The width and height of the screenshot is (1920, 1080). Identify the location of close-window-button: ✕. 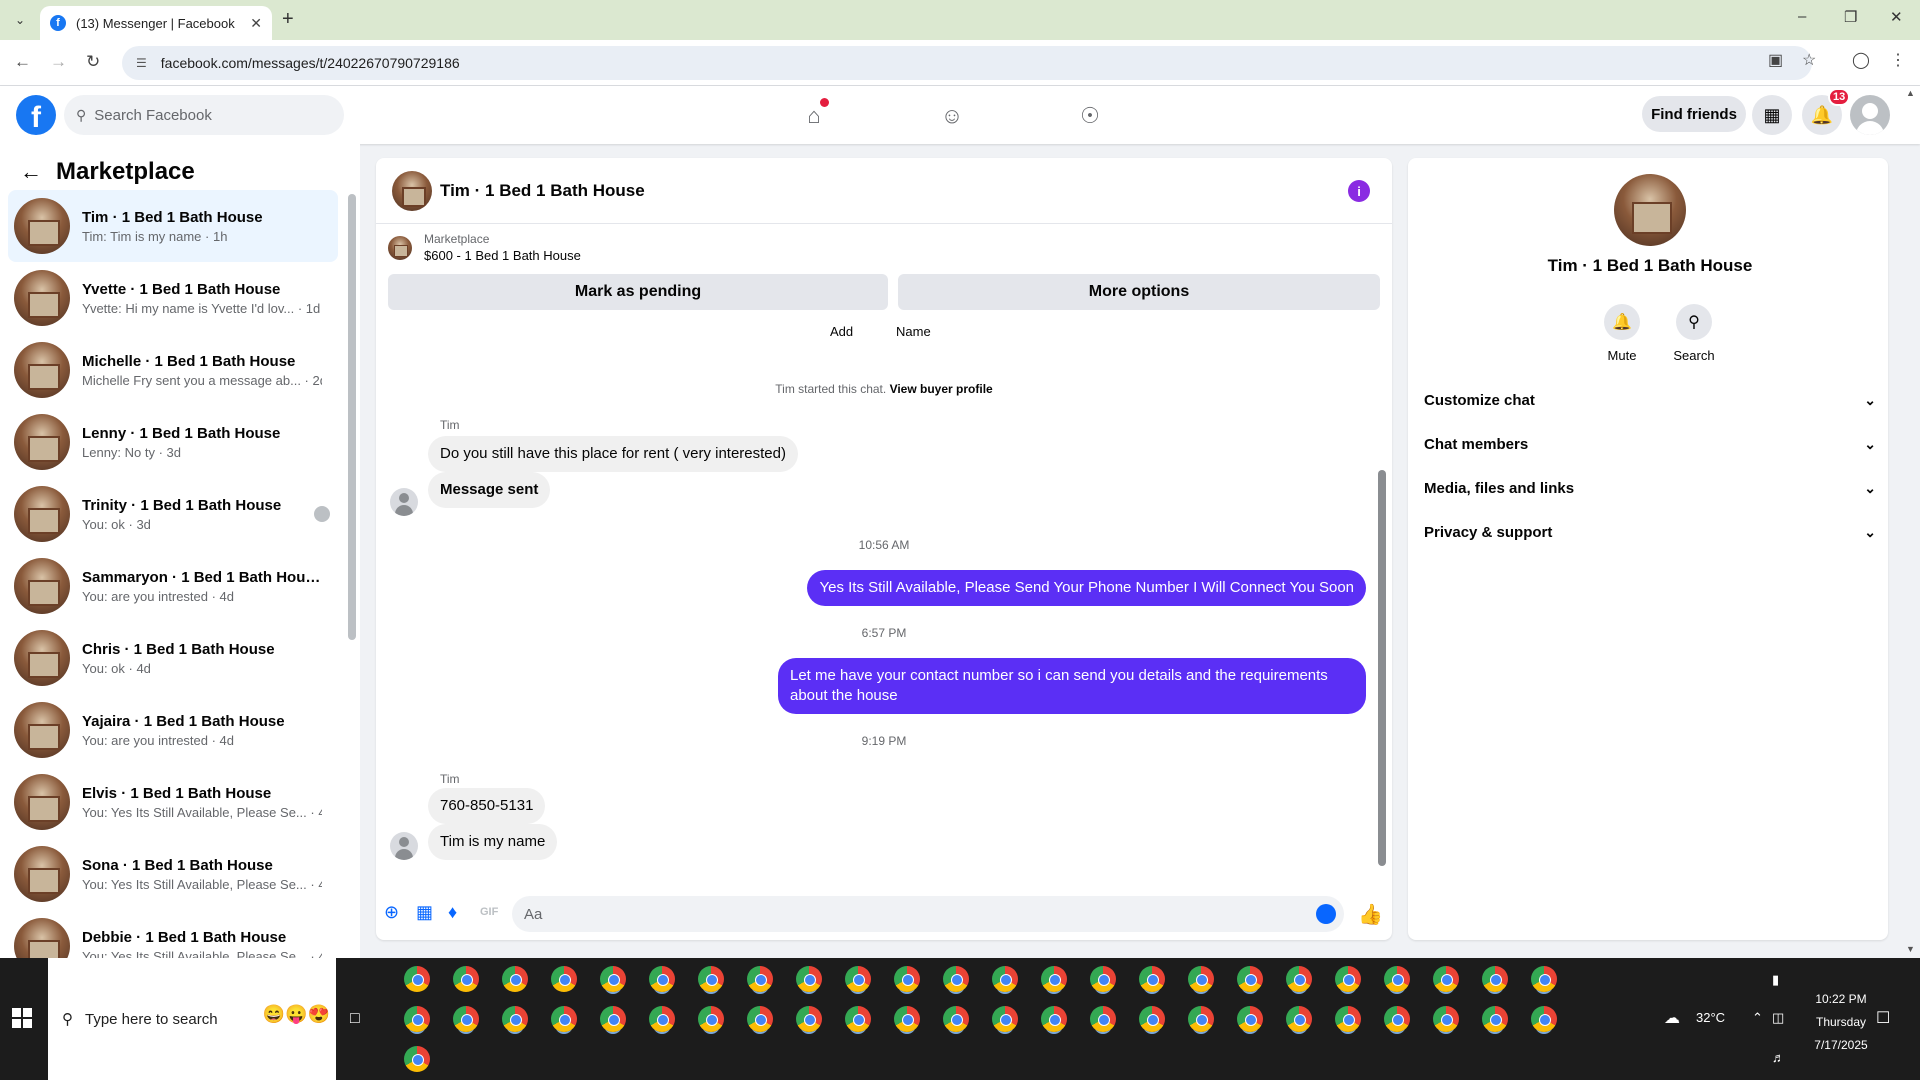
(1896, 17).